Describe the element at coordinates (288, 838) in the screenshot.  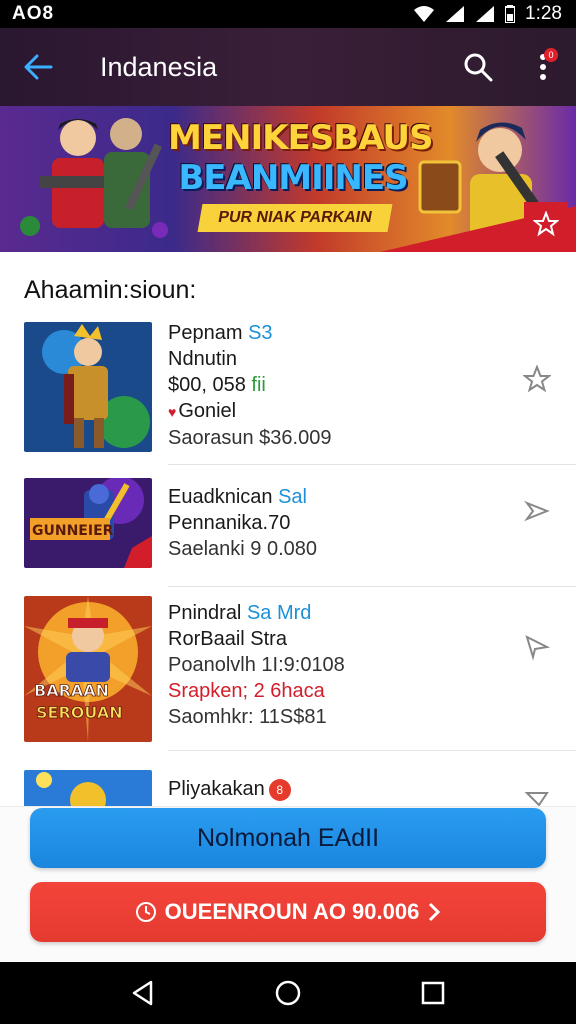
I see `primary-action-button: Nolmonah EAdII` at that location.